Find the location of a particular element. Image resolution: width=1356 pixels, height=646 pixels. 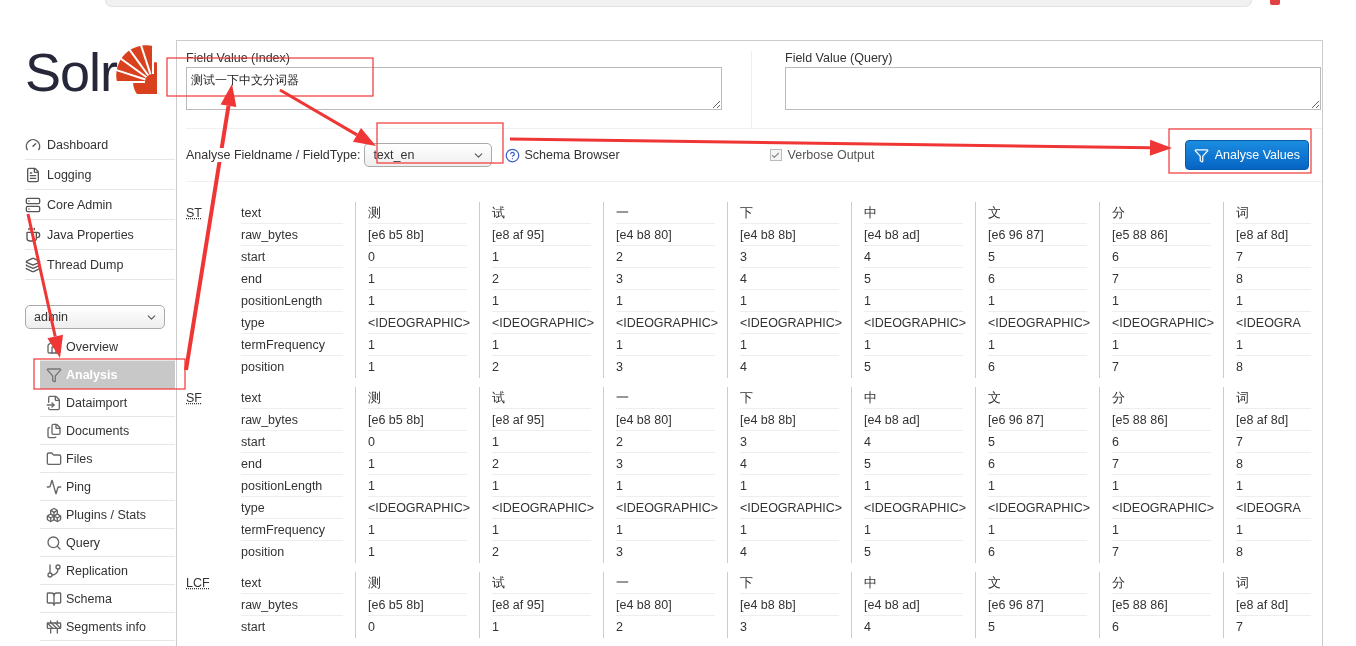

token-cell: [e6 96 87] is located at coordinates (1037, 605).